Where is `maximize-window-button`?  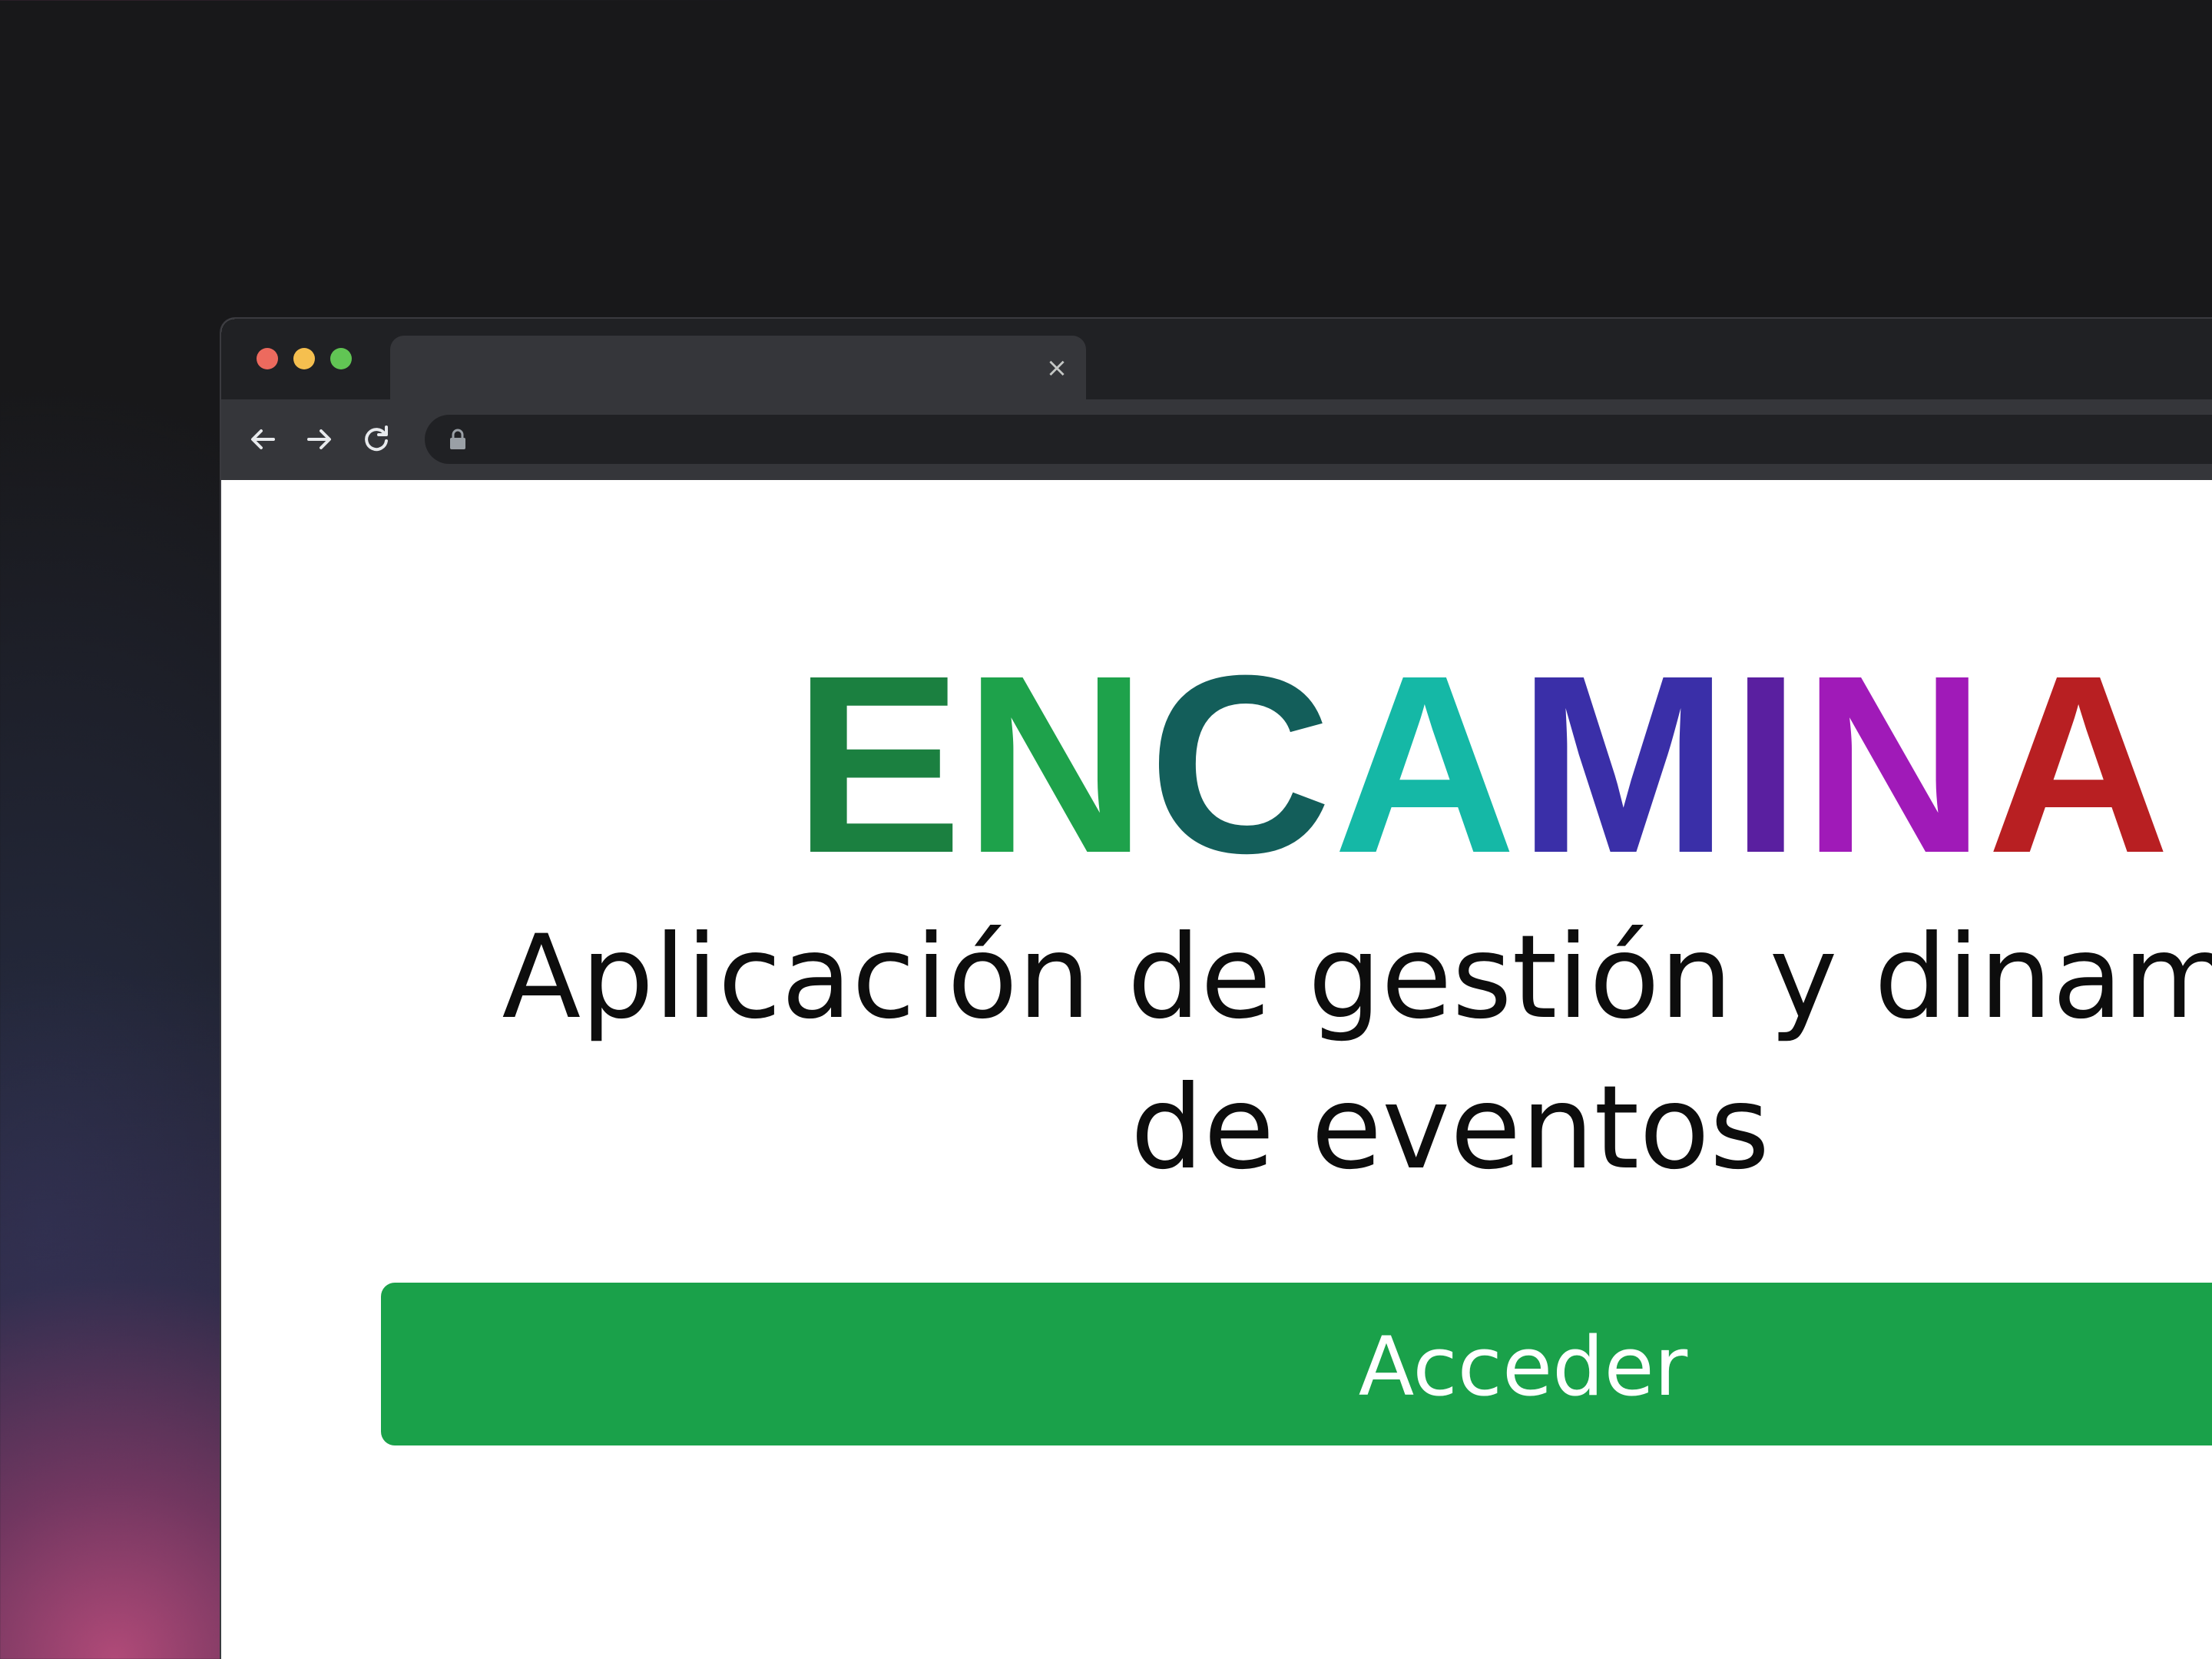
maximize-window-button is located at coordinates (341, 359).